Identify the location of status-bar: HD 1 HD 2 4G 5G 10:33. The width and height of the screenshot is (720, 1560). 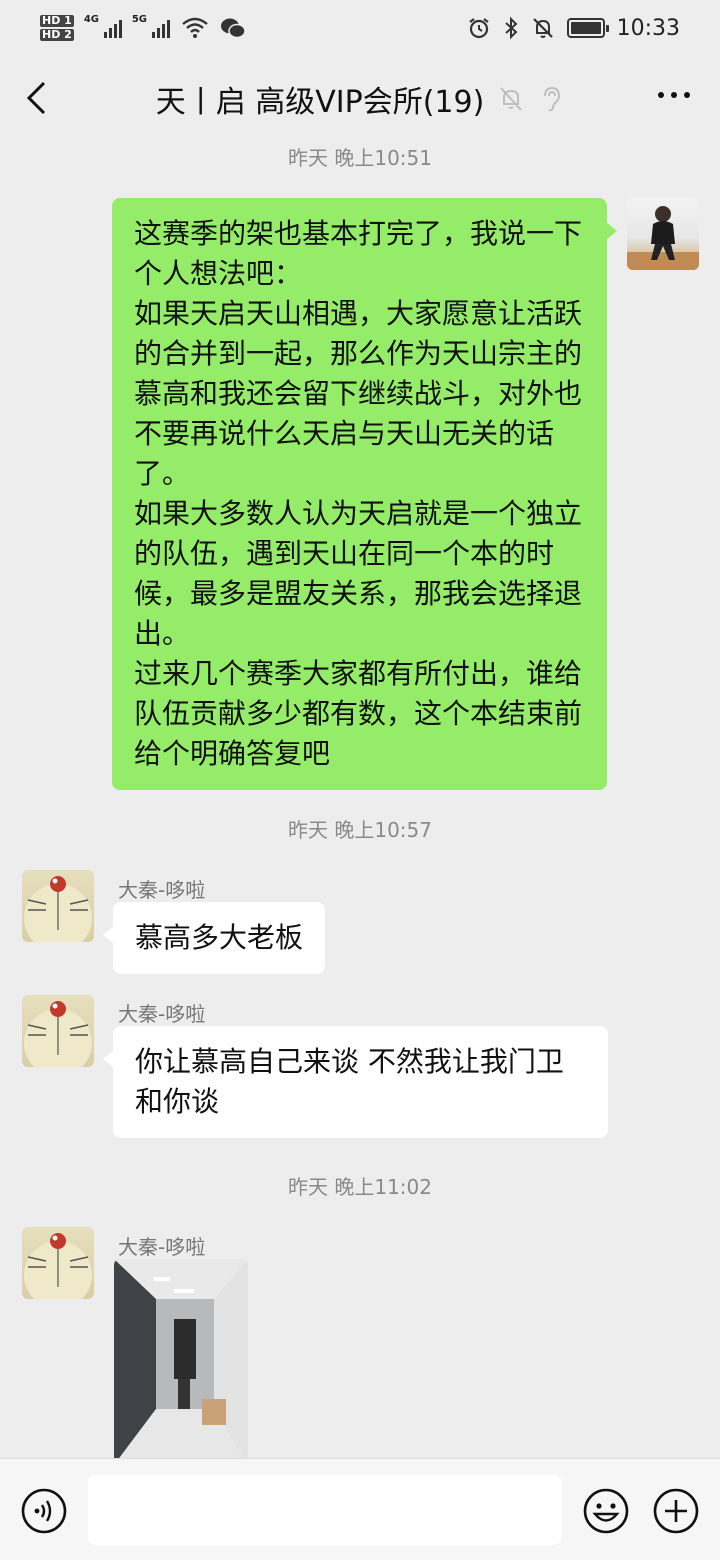
(360, 28).